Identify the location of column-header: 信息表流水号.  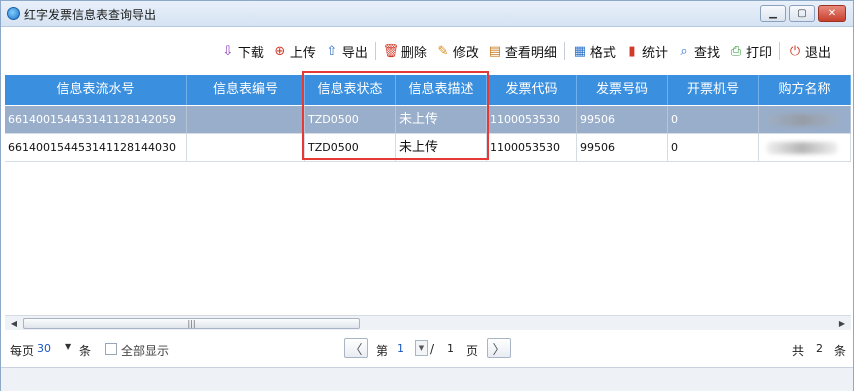
(96, 90).